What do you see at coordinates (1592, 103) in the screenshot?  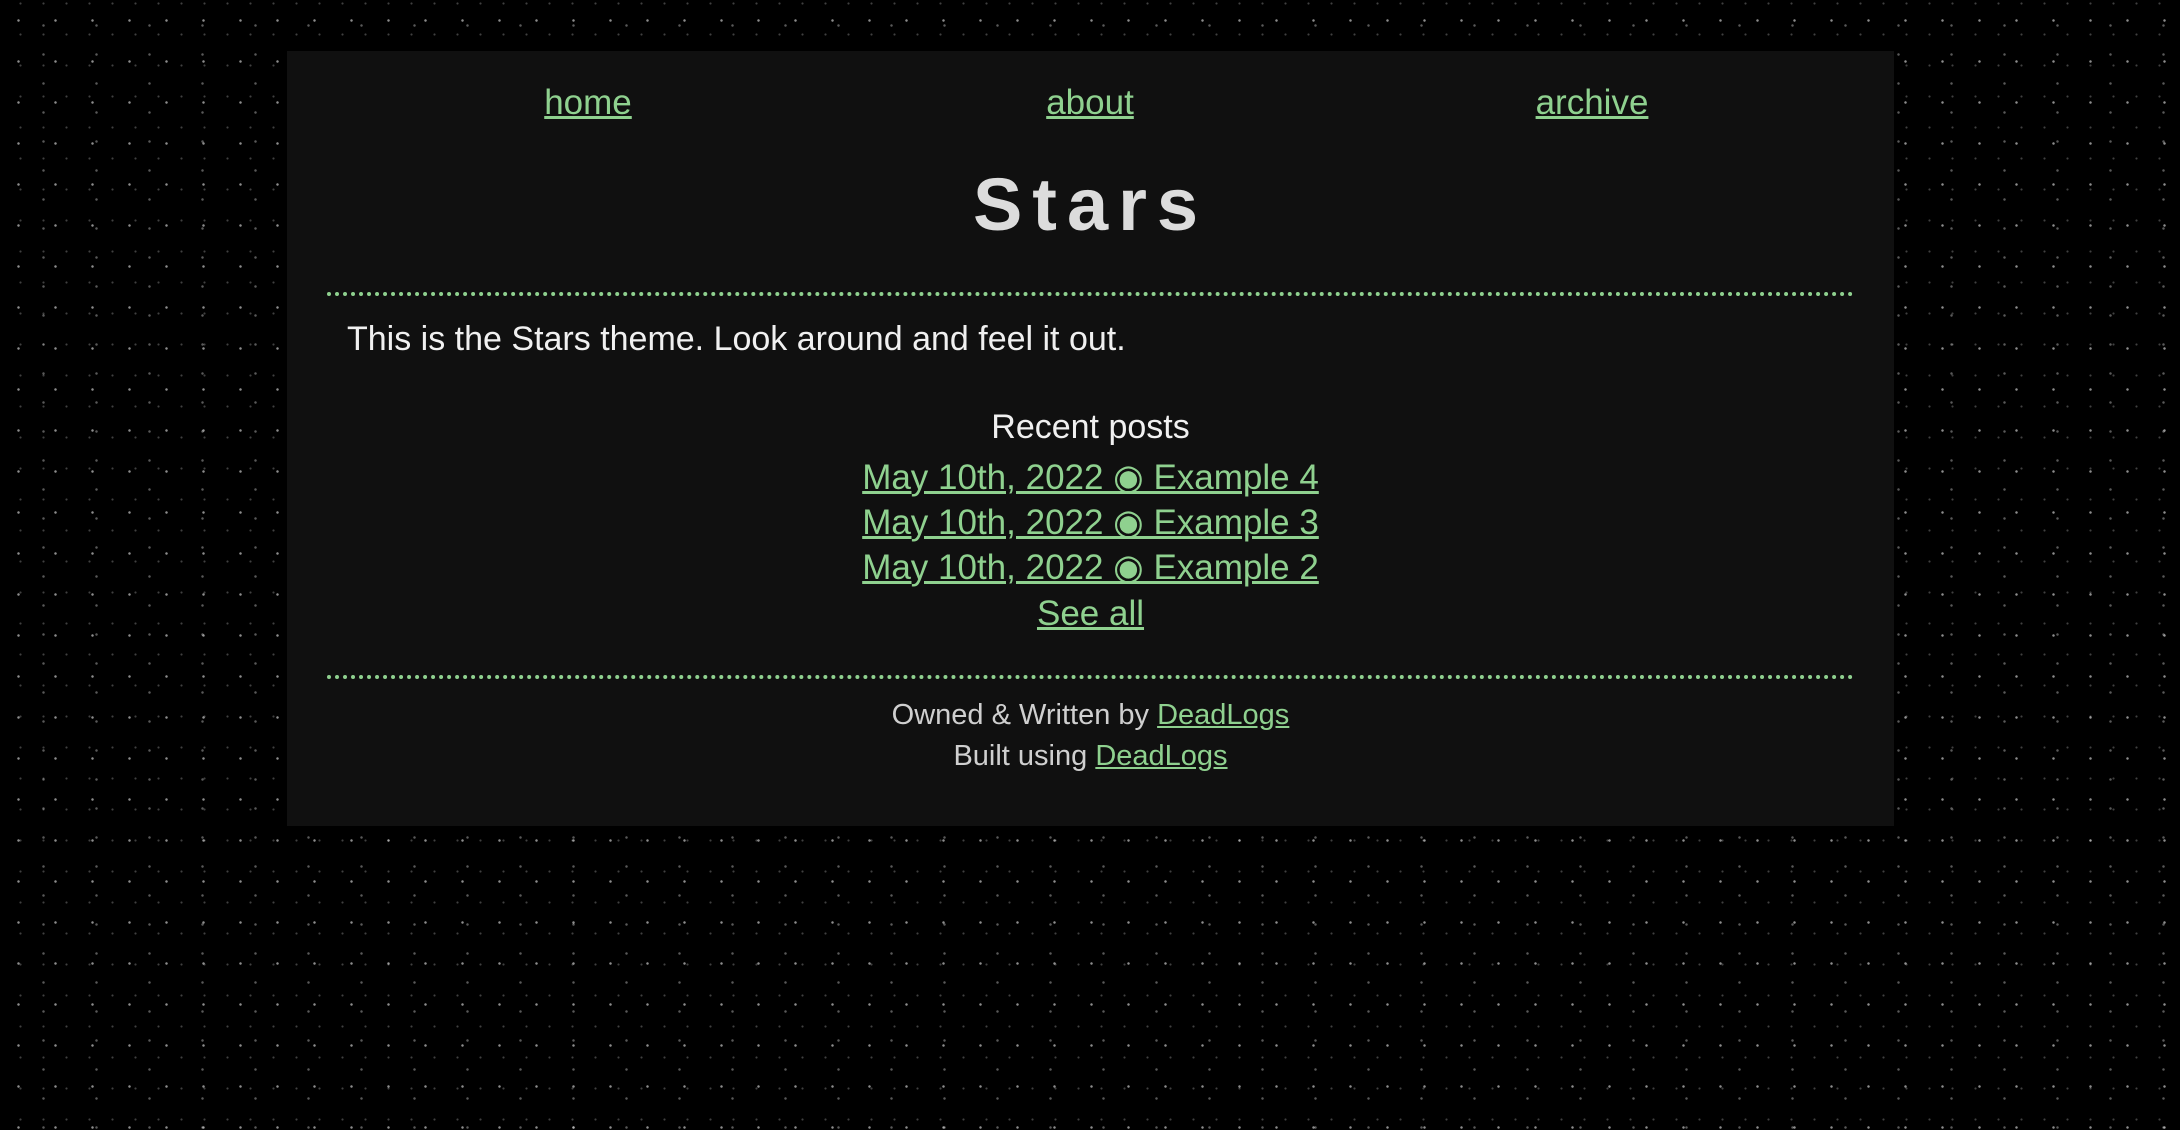 I see `nav-link-archive: archive` at bounding box center [1592, 103].